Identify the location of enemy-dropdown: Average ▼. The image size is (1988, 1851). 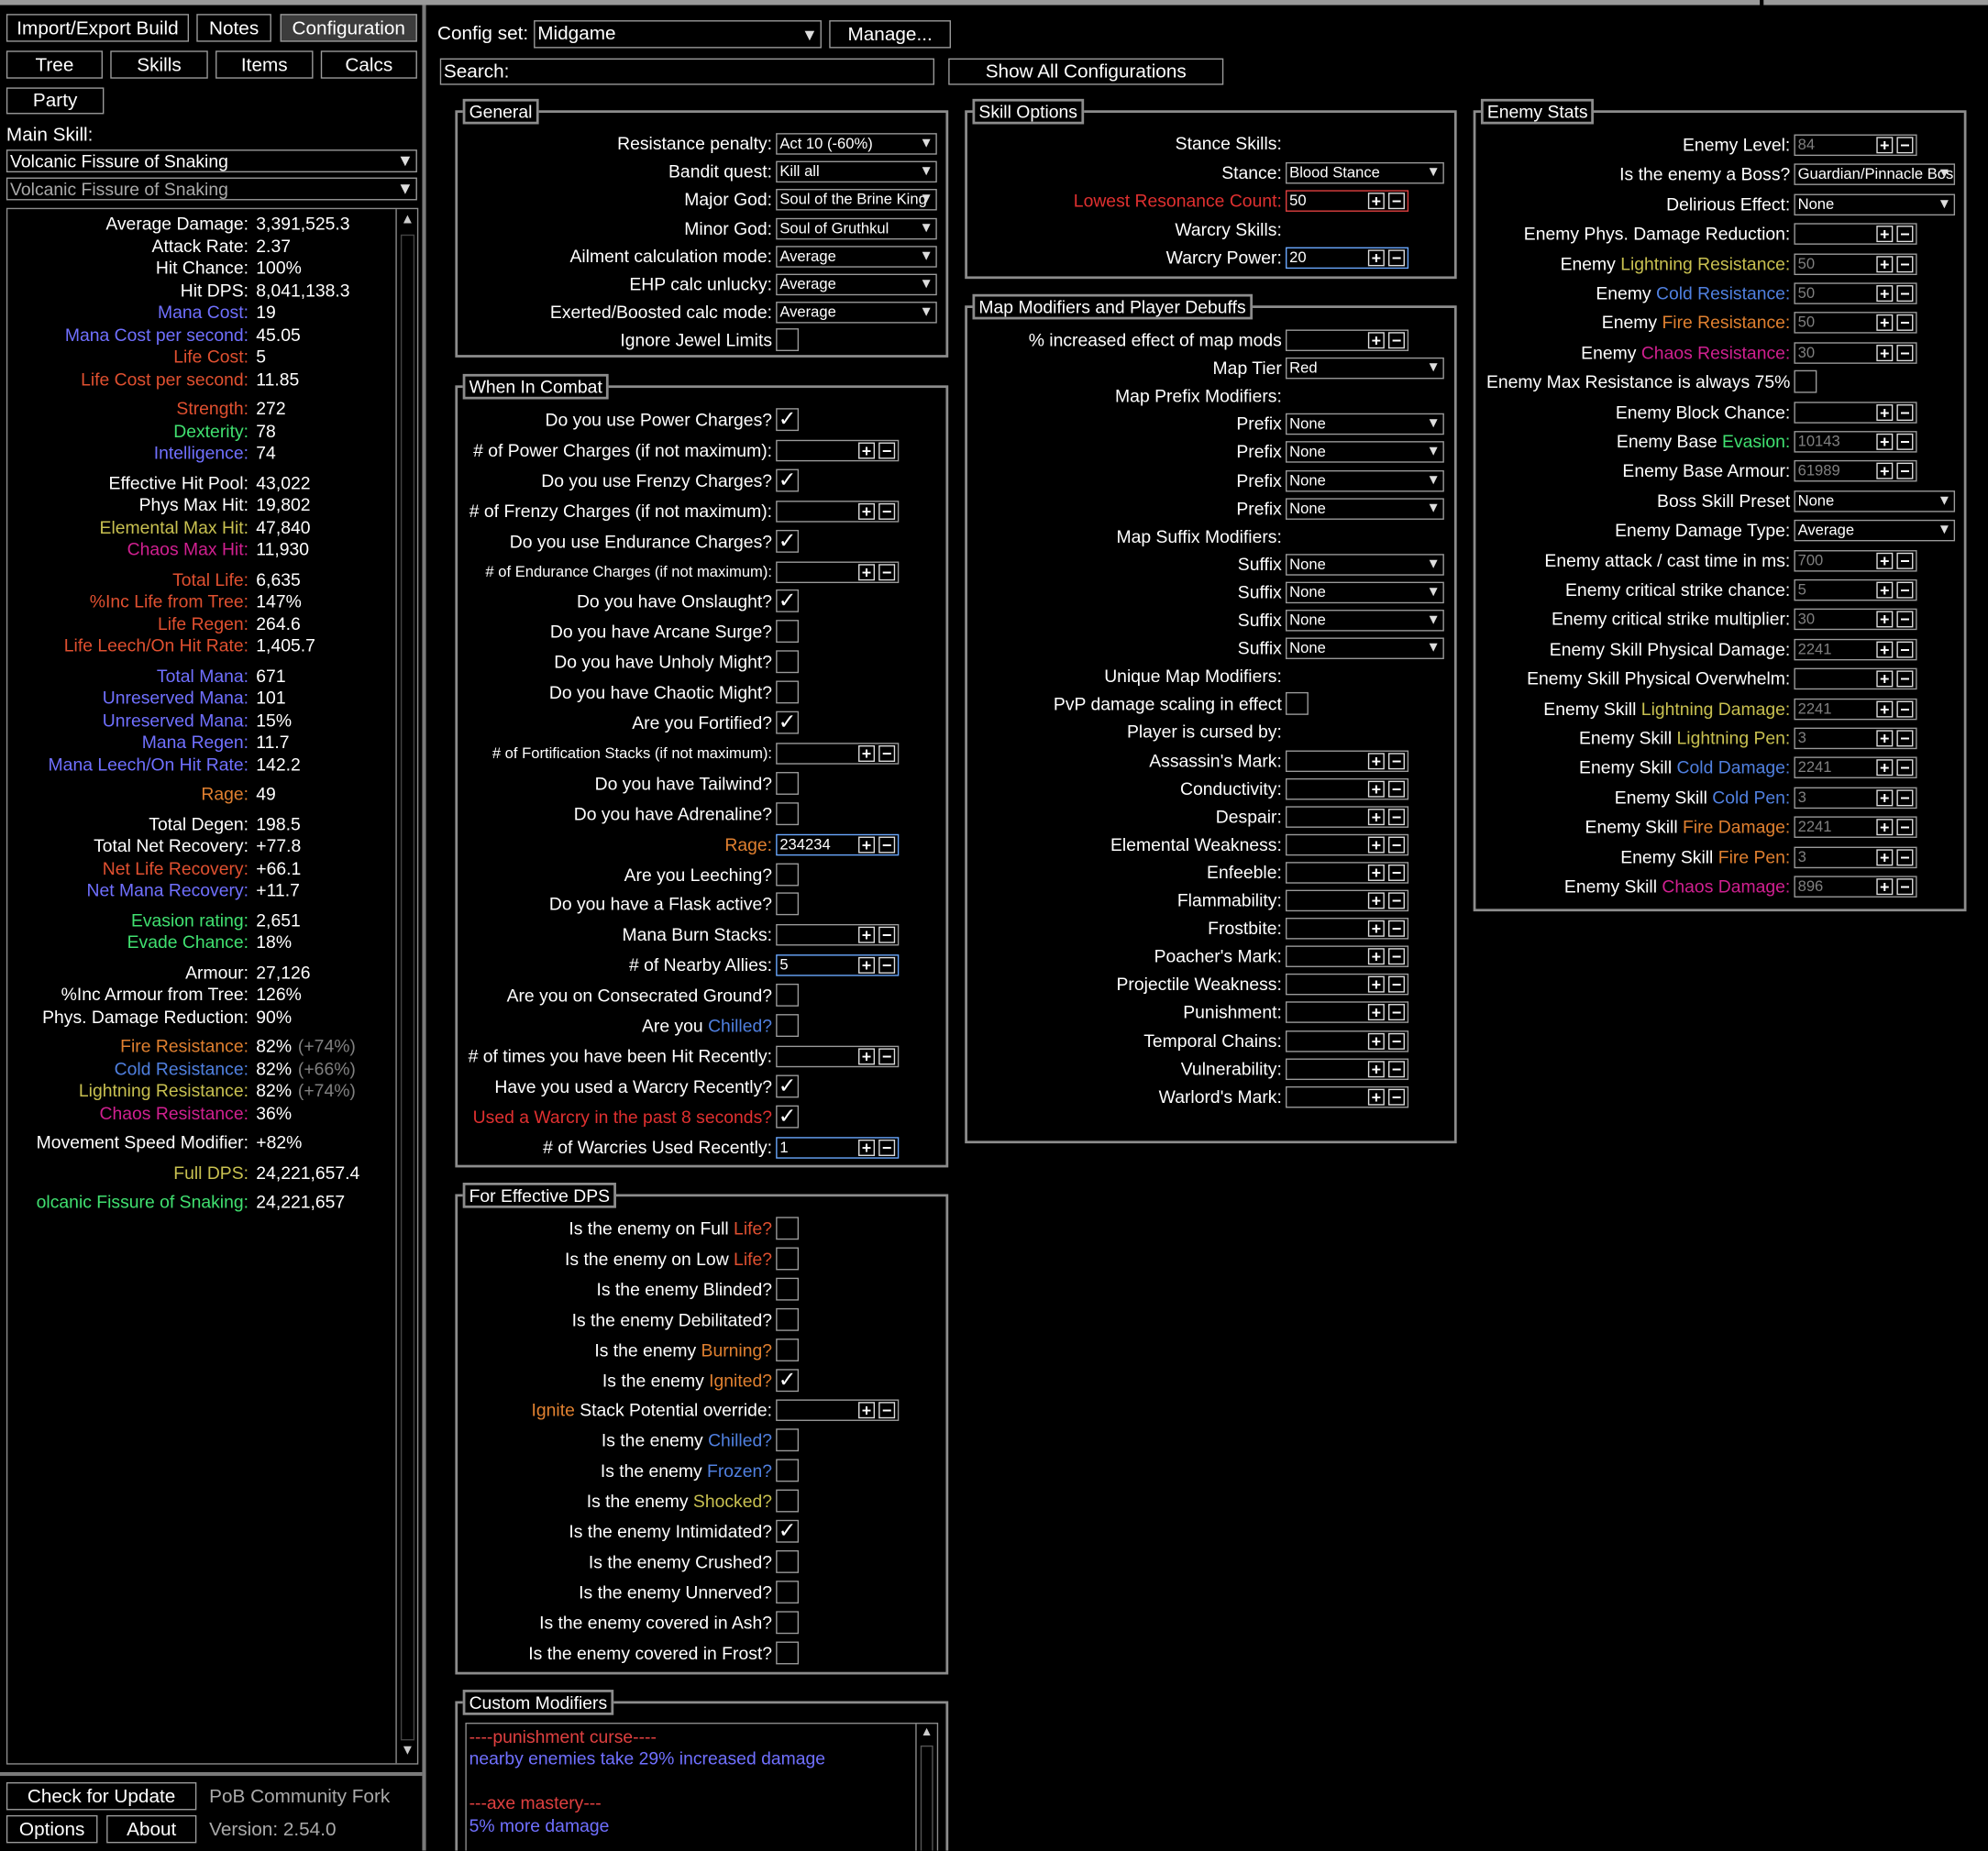
(1875, 531).